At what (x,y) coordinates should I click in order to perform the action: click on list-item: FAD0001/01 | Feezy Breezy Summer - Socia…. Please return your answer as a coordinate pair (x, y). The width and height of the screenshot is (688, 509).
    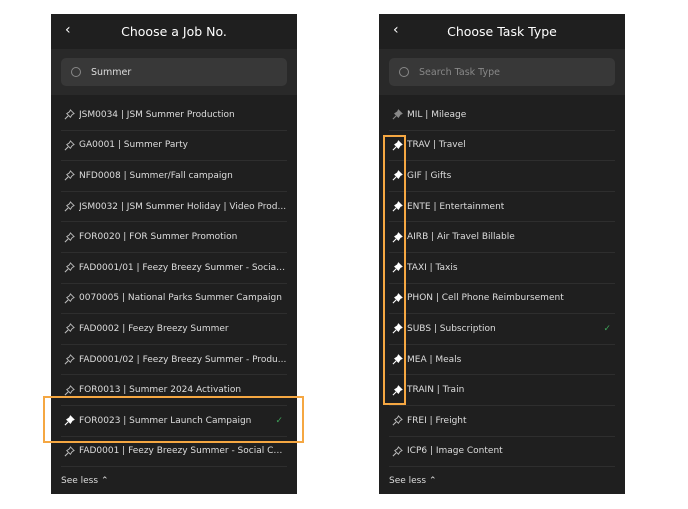
    Looking at the image, I should click on (174, 268).